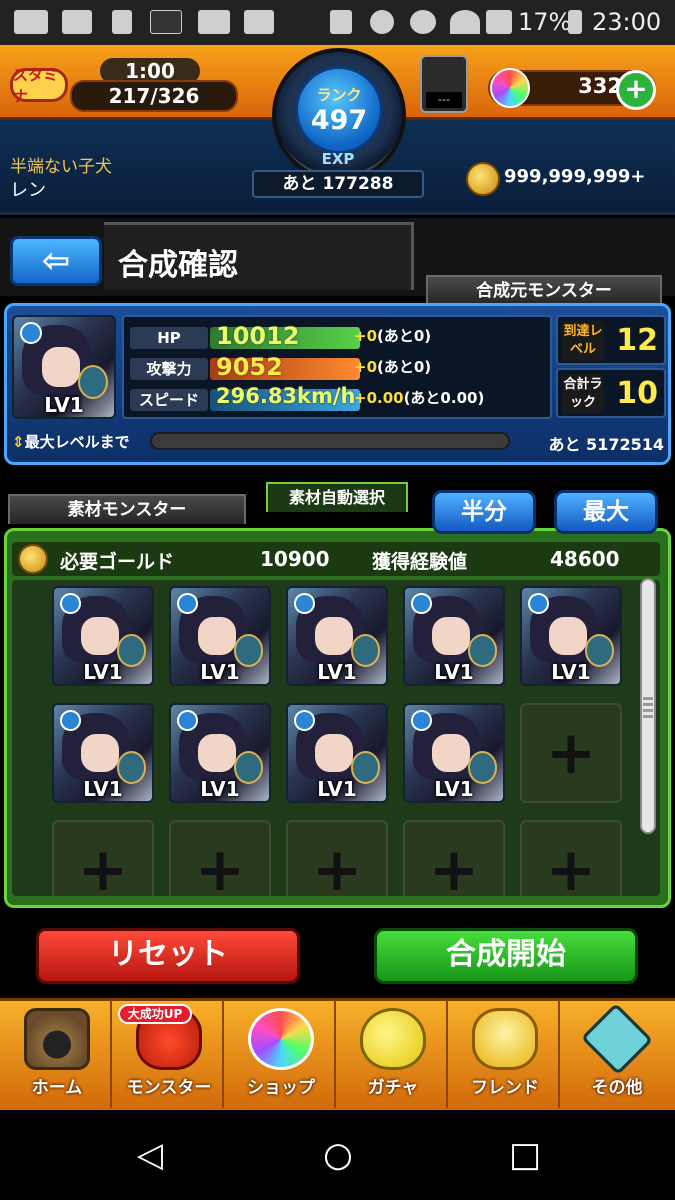 The height and width of the screenshot is (1200, 675). What do you see at coordinates (636, 90) in the screenshot?
I see `buy-orb-button: +` at bounding box center [636, 90].